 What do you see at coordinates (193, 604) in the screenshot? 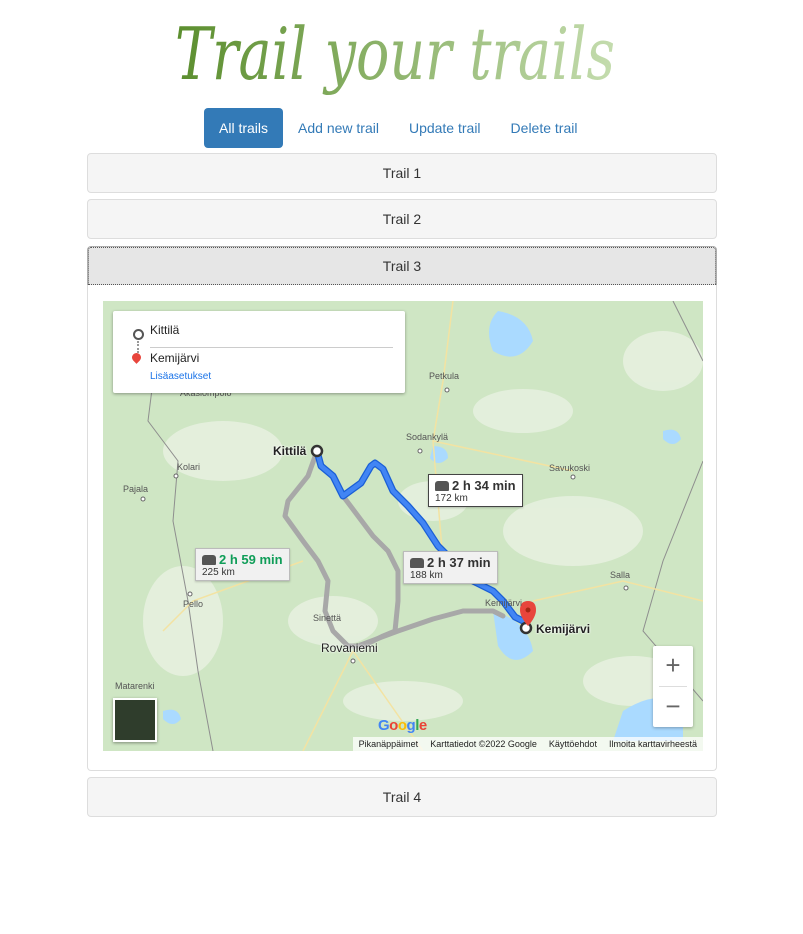
I see `place-label: Pello` at bounding box center [193, 604].